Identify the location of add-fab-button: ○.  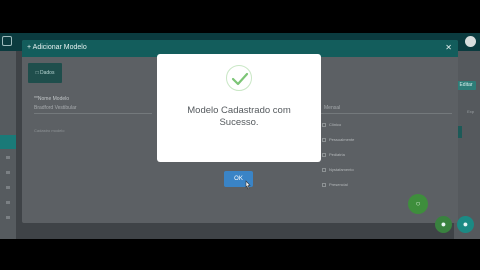
(418, 204).